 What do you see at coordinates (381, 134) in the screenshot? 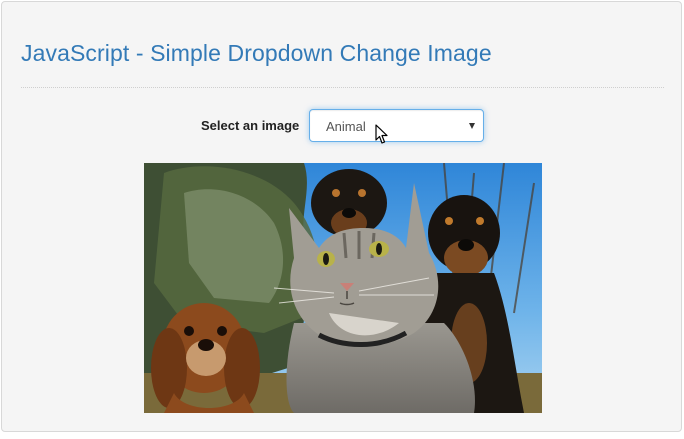
I see `mouse-pointer-icon` at bounding box center [381, 134].